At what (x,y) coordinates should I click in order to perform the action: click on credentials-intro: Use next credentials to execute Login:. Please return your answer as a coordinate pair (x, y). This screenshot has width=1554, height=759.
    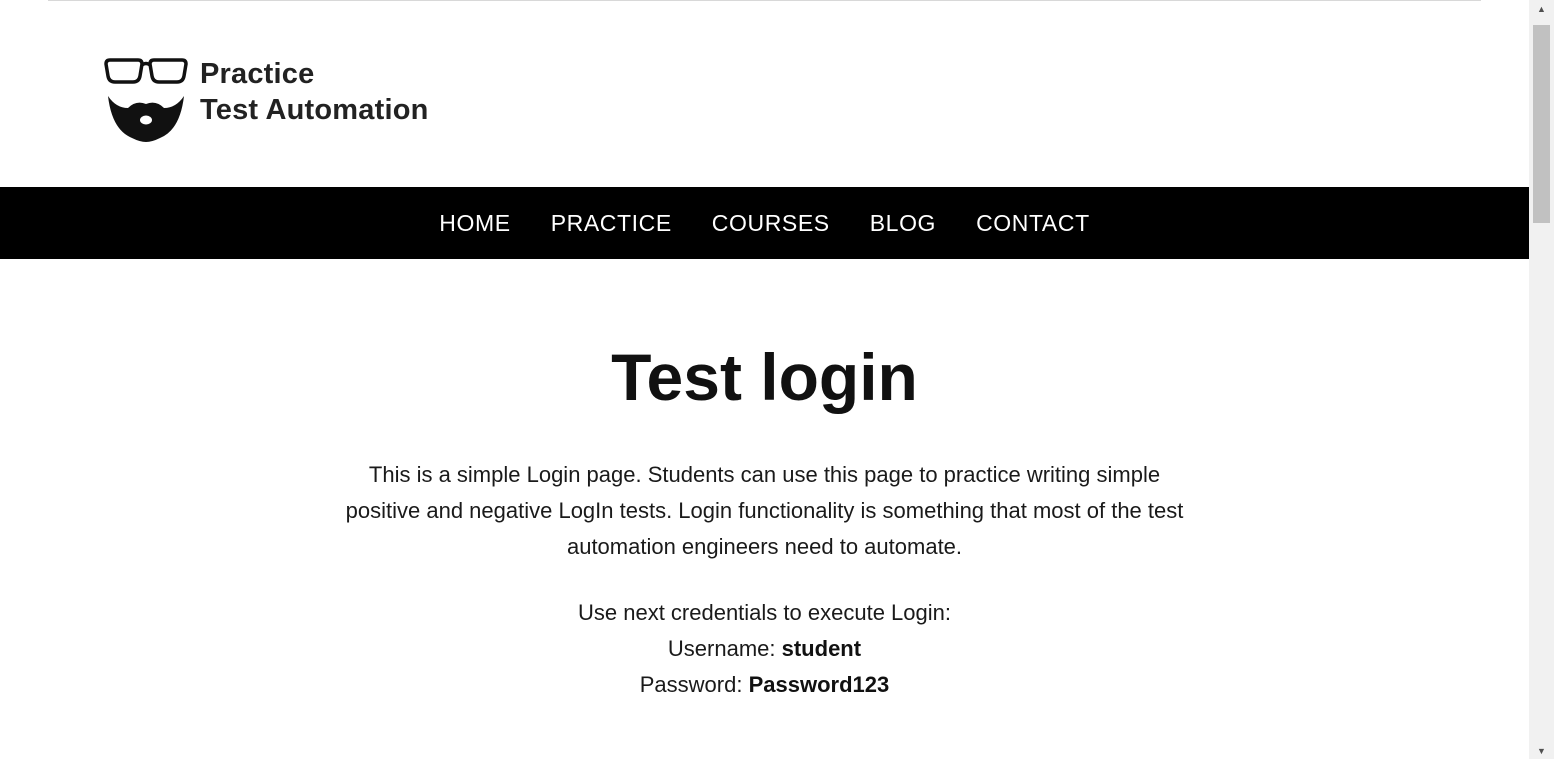
    Looking at the image, I should click on (764, 612).